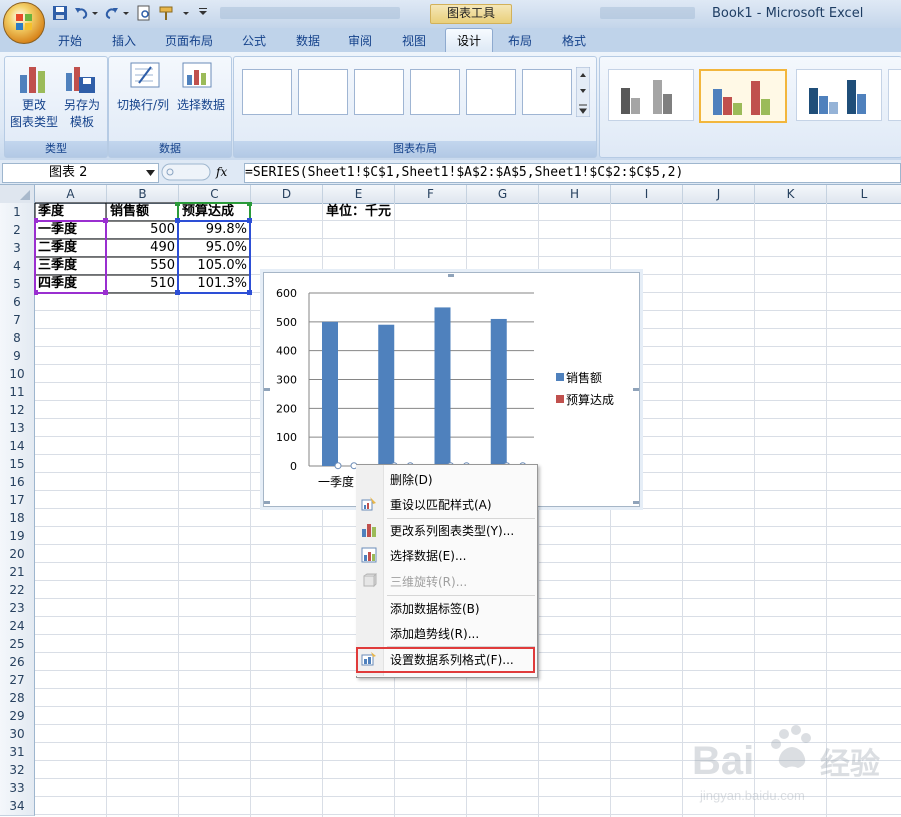 The height and width of the screenshot is (817, 901). I want to click on format-painter-icon, so click(168, 13).